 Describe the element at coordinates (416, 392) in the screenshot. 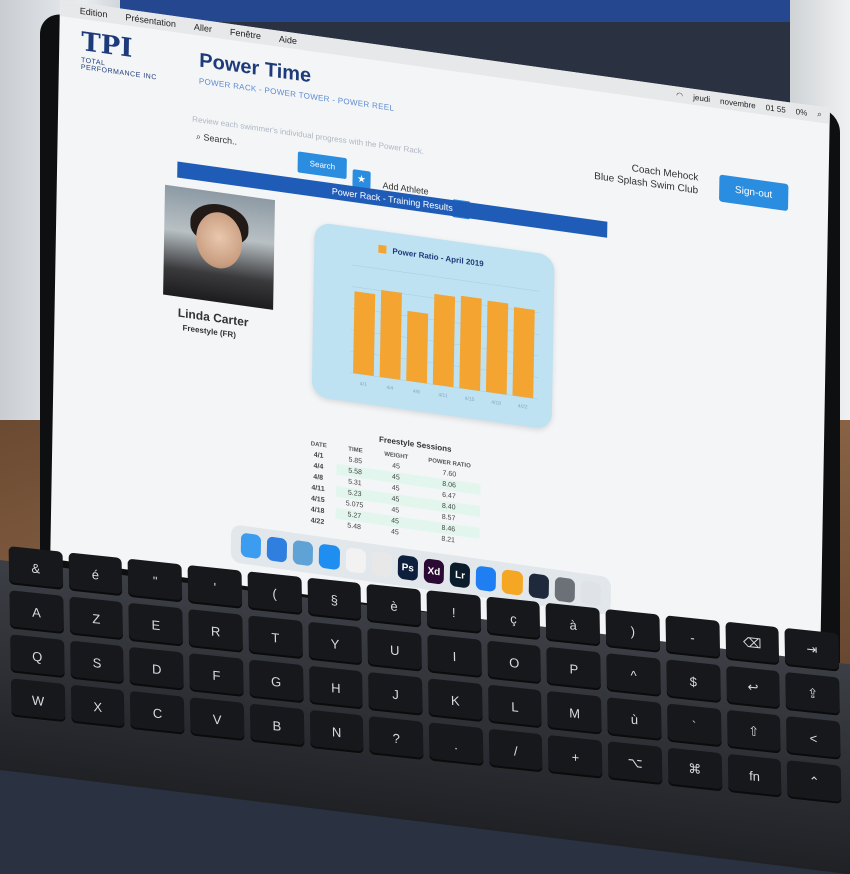

I see `x-tick-label: 4/8` at that location.